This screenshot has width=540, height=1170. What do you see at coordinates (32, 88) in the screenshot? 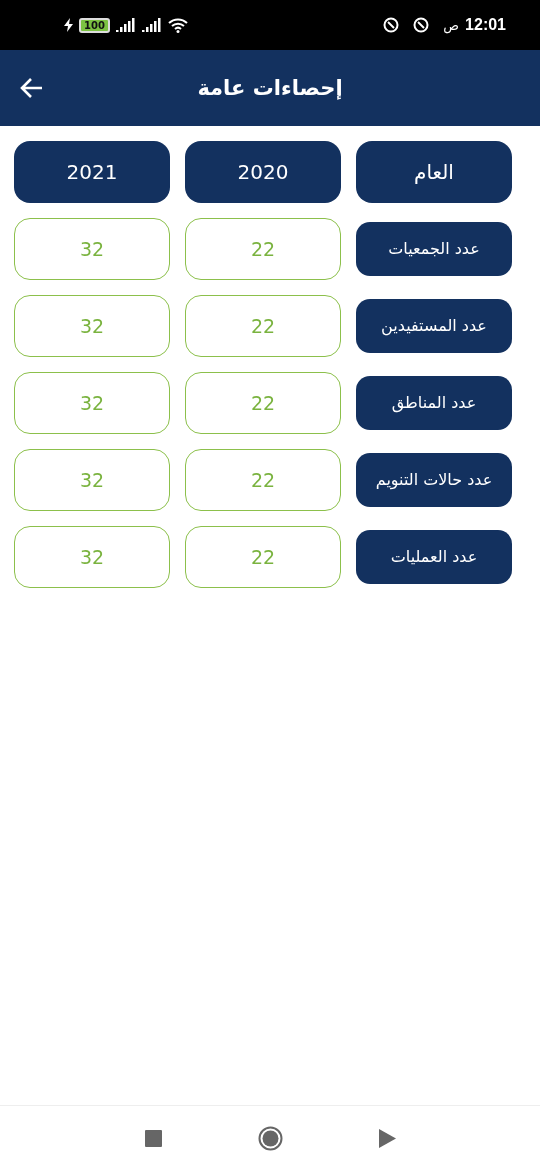
I see `back-arrow-icon` at bounding box center [32, 88].